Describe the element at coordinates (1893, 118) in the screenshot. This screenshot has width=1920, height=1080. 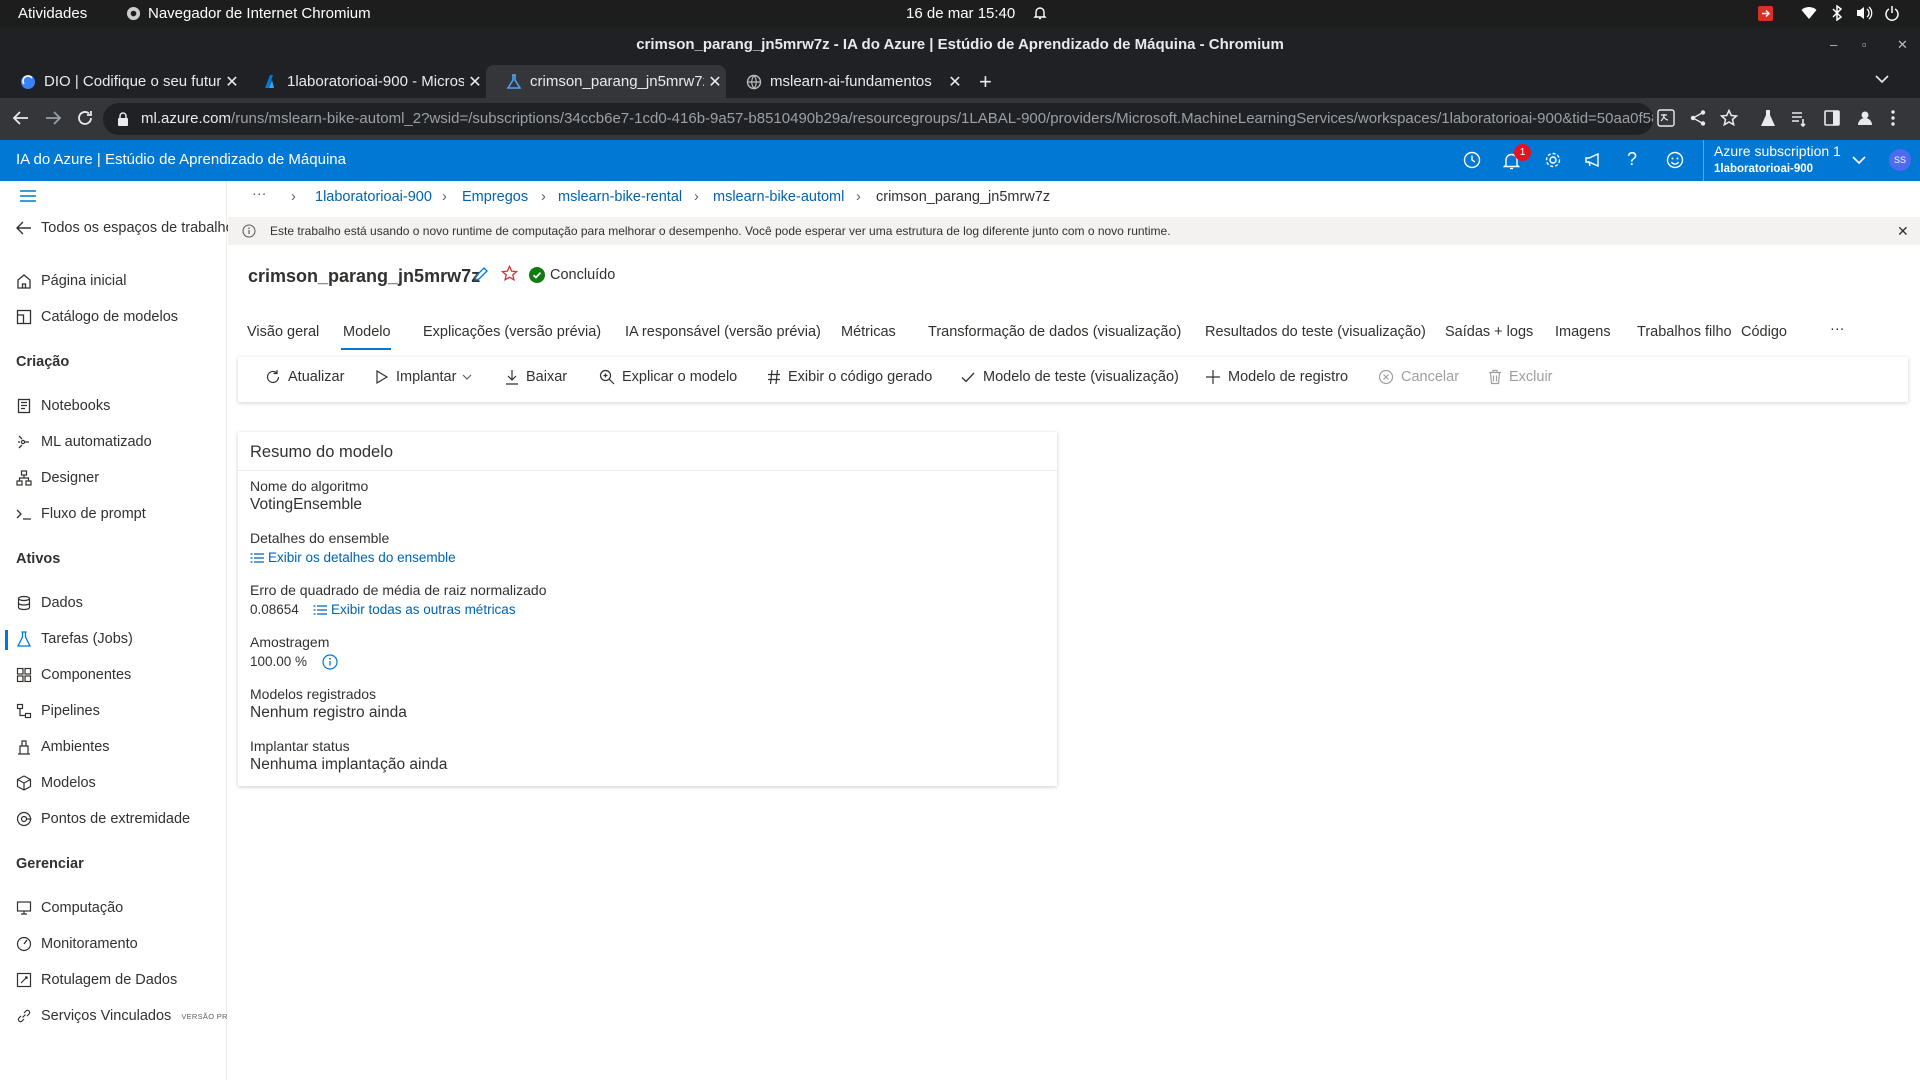
I see `browser-menu-icon` at that location.